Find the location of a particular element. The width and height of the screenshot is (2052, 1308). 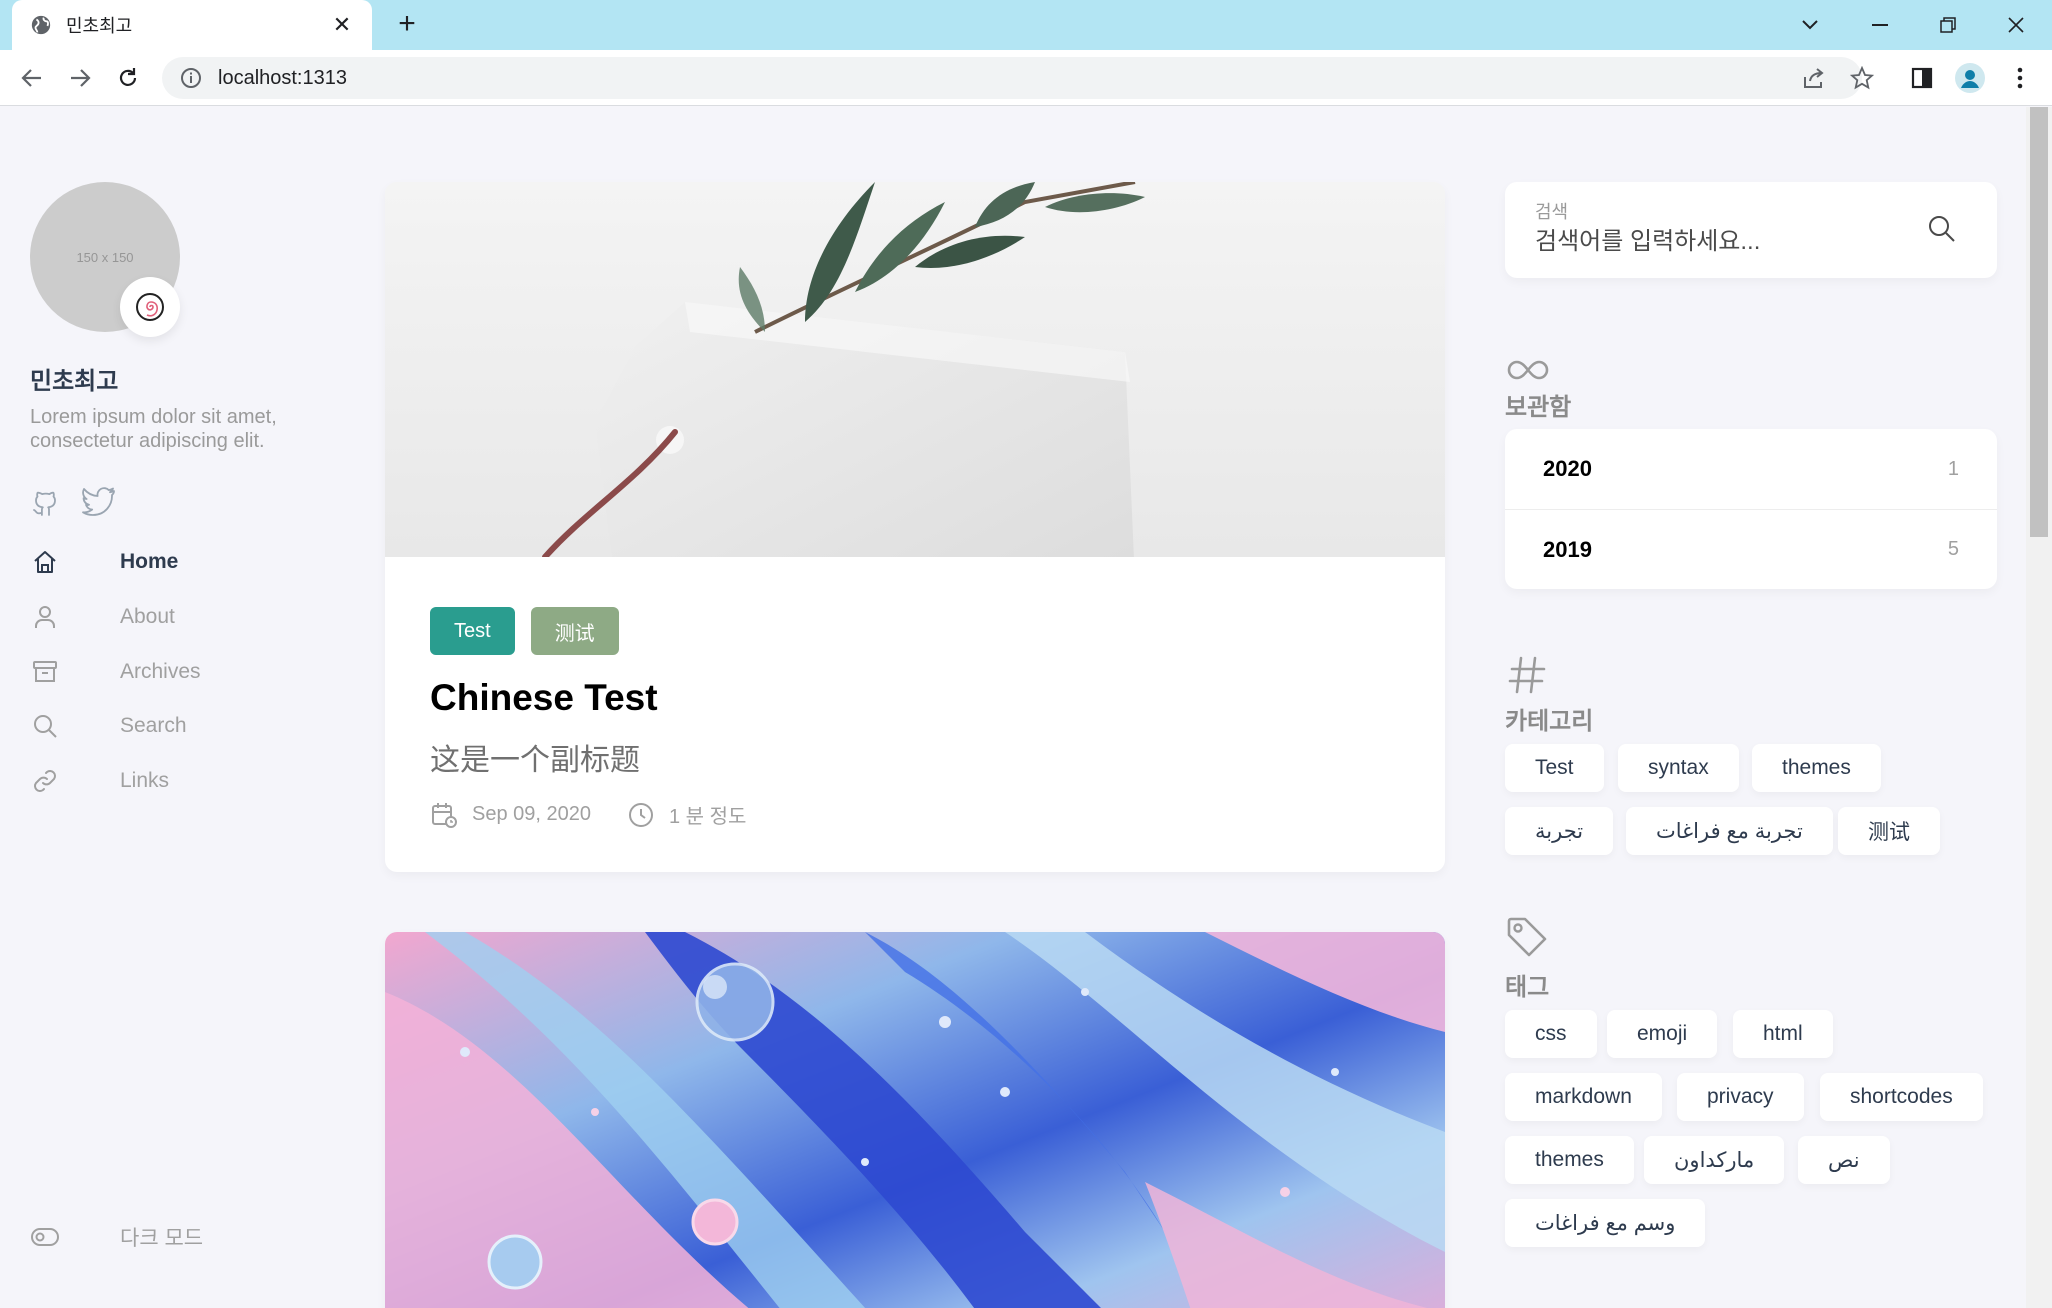

article-date: Sep 09, 2020 is located at coordinates (531, 814).